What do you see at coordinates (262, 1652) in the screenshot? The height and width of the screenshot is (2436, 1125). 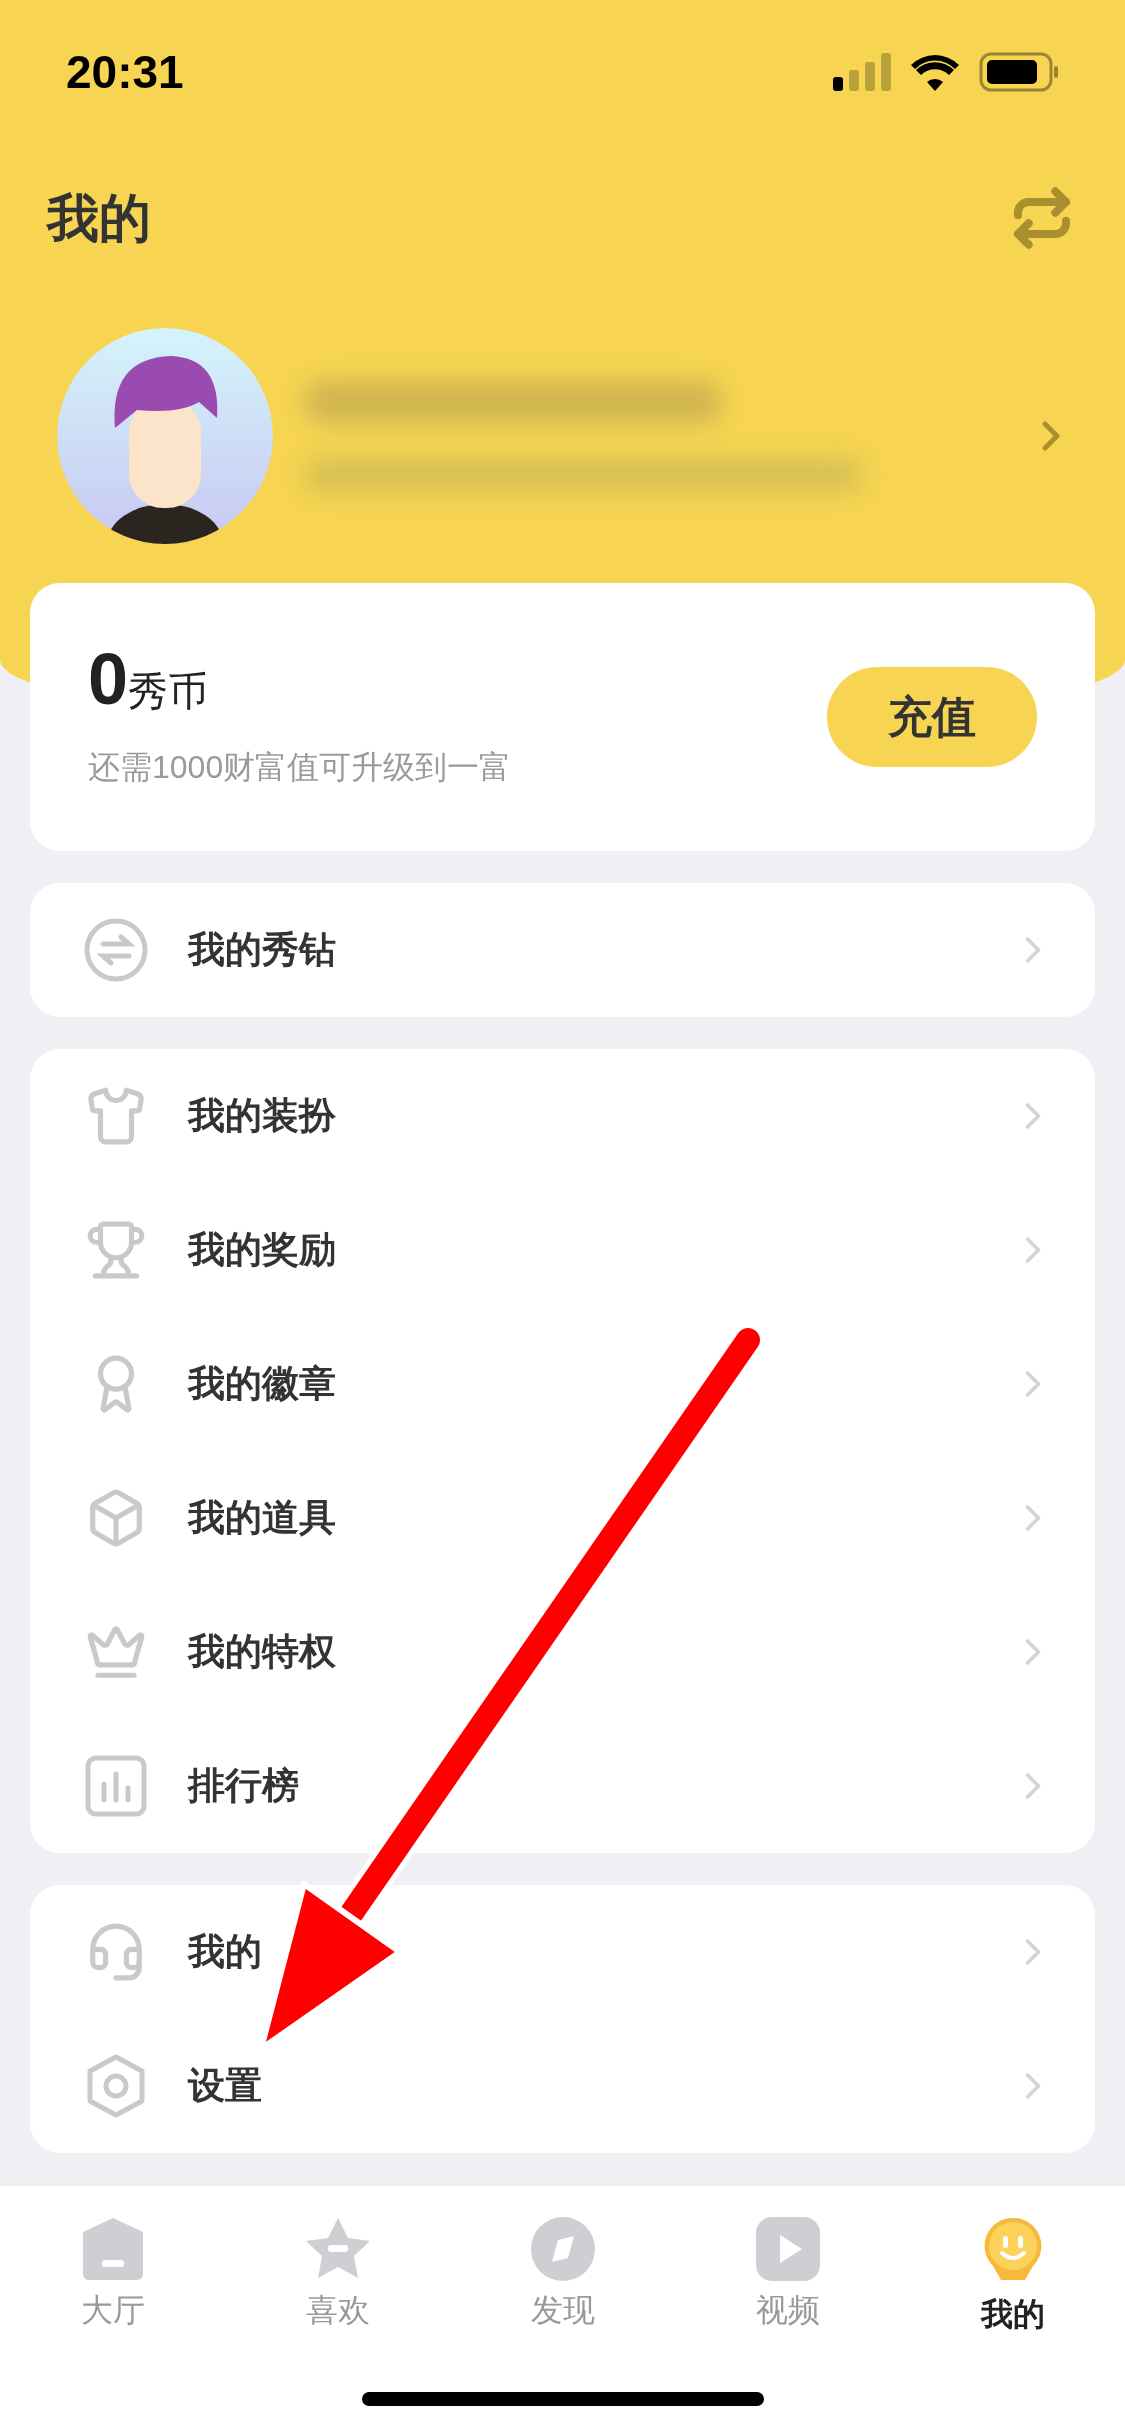 I see `menu-label: 我的特权` at bounding box center [262, 1652].